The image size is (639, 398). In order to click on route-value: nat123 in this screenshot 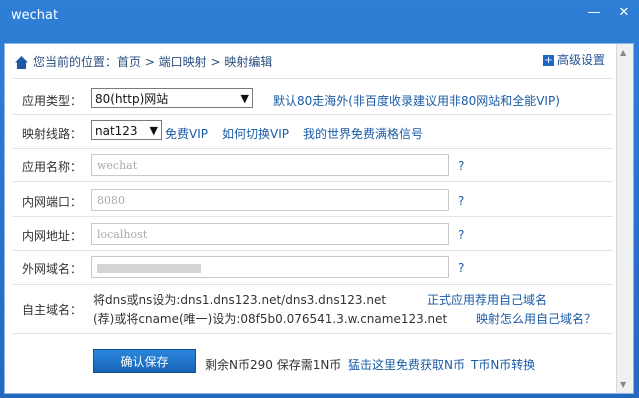, I will do `click(116, 131)`.